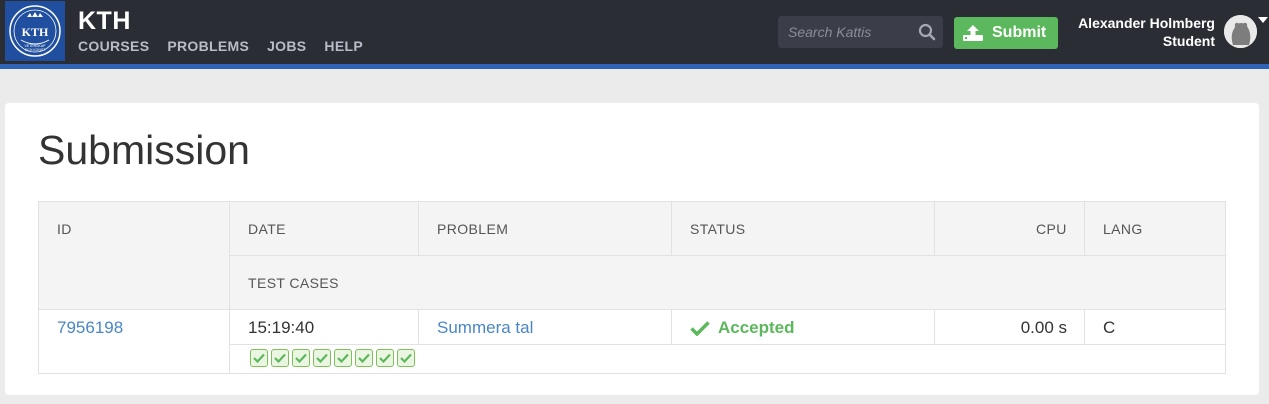 The width and height of the screenshot is (1269, 404). What do you see at coordinates (1263, 20) in the screenshot?
I see `user-menu-chevron-down-icon` at bounding box center [1263, 20].